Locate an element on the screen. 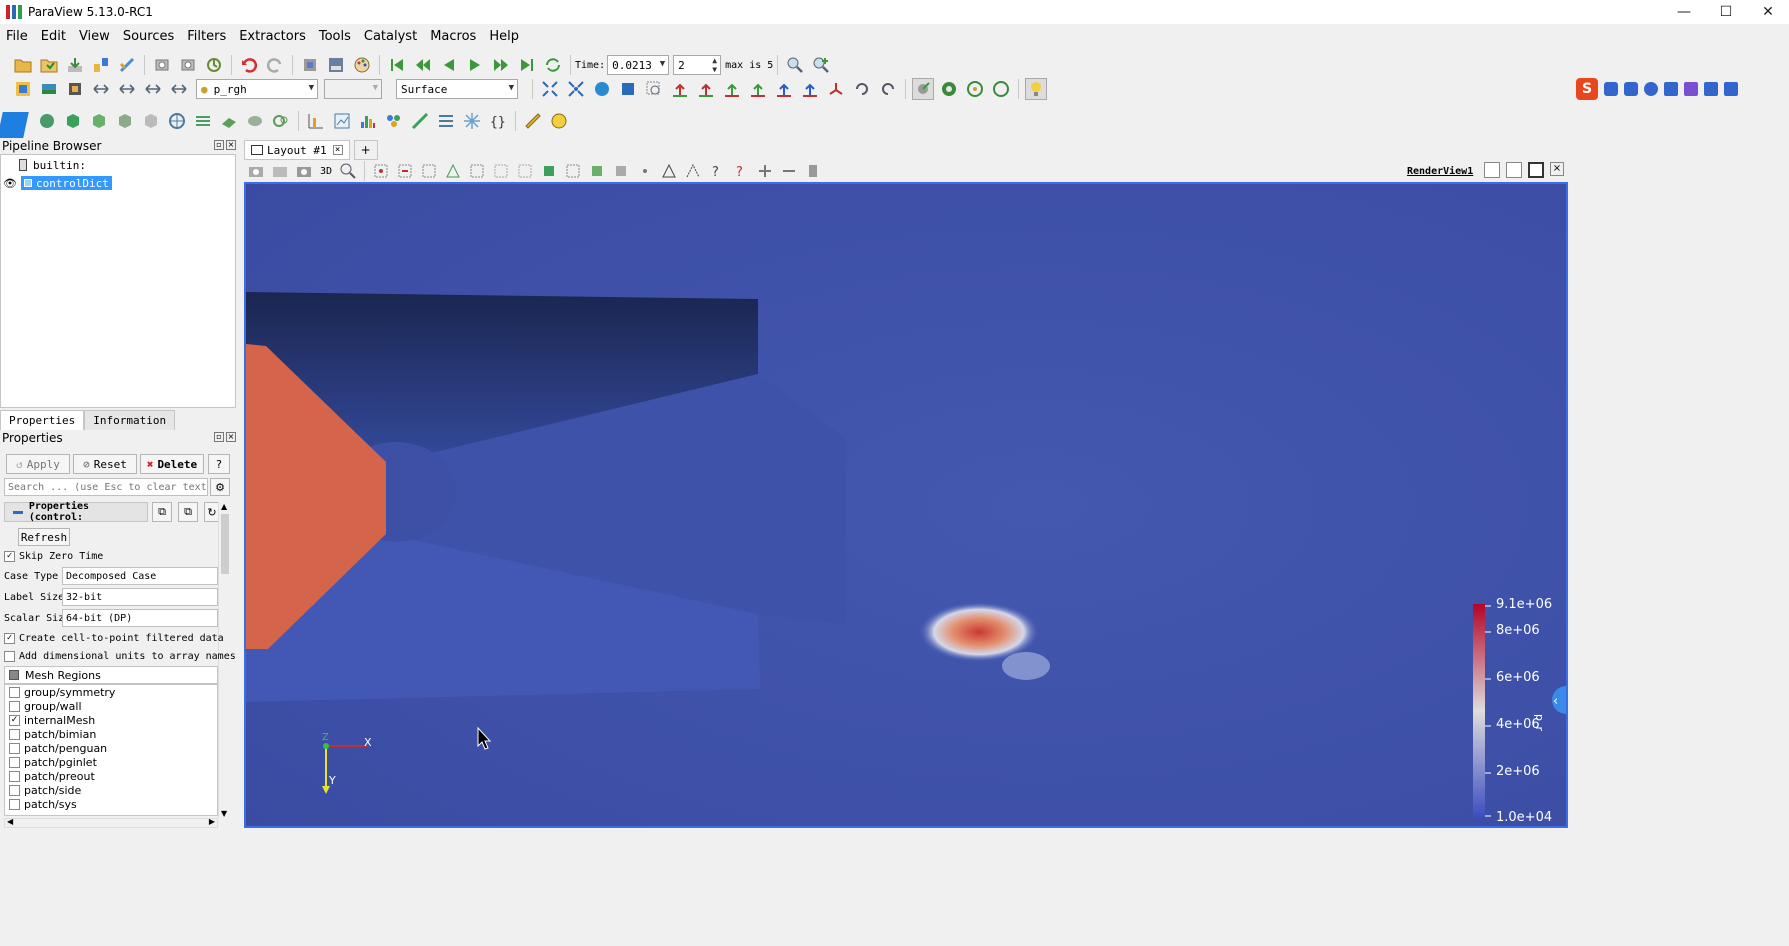 The width and height of the screenshot is (1789, 946). case-type-select: Decomposed Case is located at coordinates (140, 576).